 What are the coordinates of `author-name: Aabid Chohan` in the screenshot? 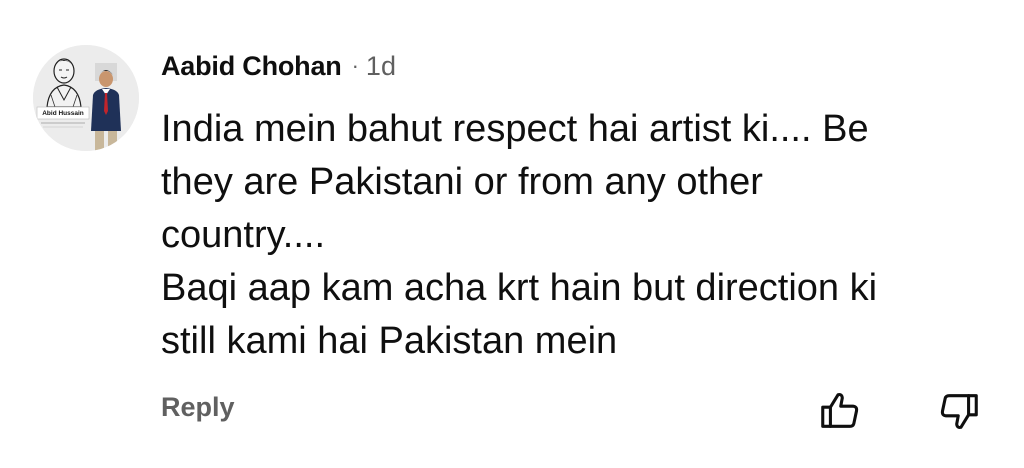 It's located at (251, 66).